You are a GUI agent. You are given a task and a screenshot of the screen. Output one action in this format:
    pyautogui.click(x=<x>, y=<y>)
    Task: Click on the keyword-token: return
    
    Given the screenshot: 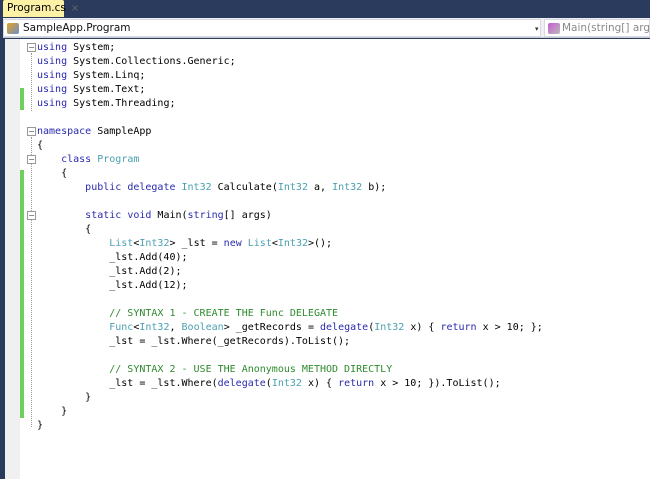 What is the action you would take?
    pyautogui.click(x=458, y=327)
    